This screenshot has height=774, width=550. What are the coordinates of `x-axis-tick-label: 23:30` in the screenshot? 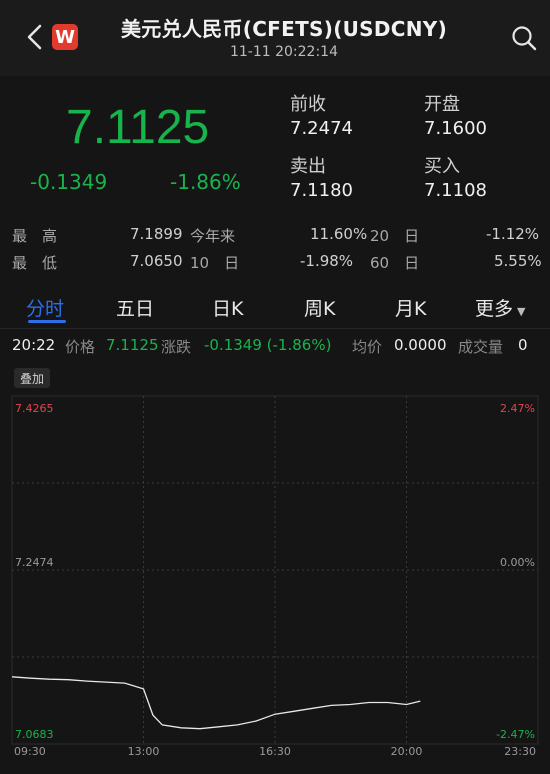 It's located at (520, 750).